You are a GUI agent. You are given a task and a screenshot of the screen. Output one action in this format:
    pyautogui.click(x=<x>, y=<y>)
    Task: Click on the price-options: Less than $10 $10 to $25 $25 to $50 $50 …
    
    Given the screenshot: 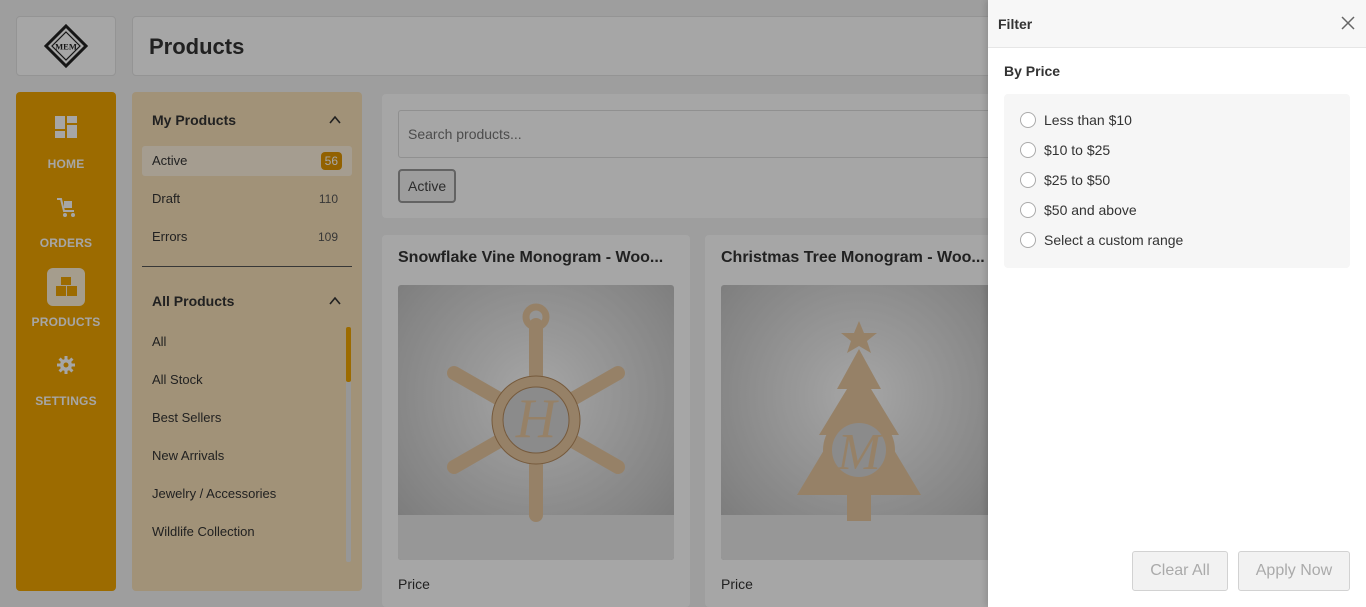 What is the action you would take?
    pyautogui.click(x=1177, y=181)
    